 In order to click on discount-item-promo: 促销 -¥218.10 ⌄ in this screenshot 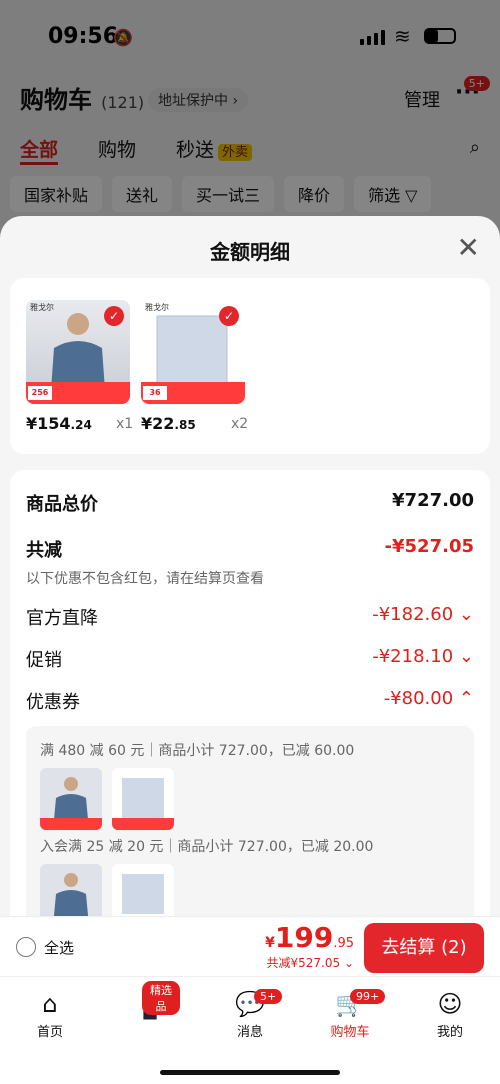, I will do `click(250, 659)`.